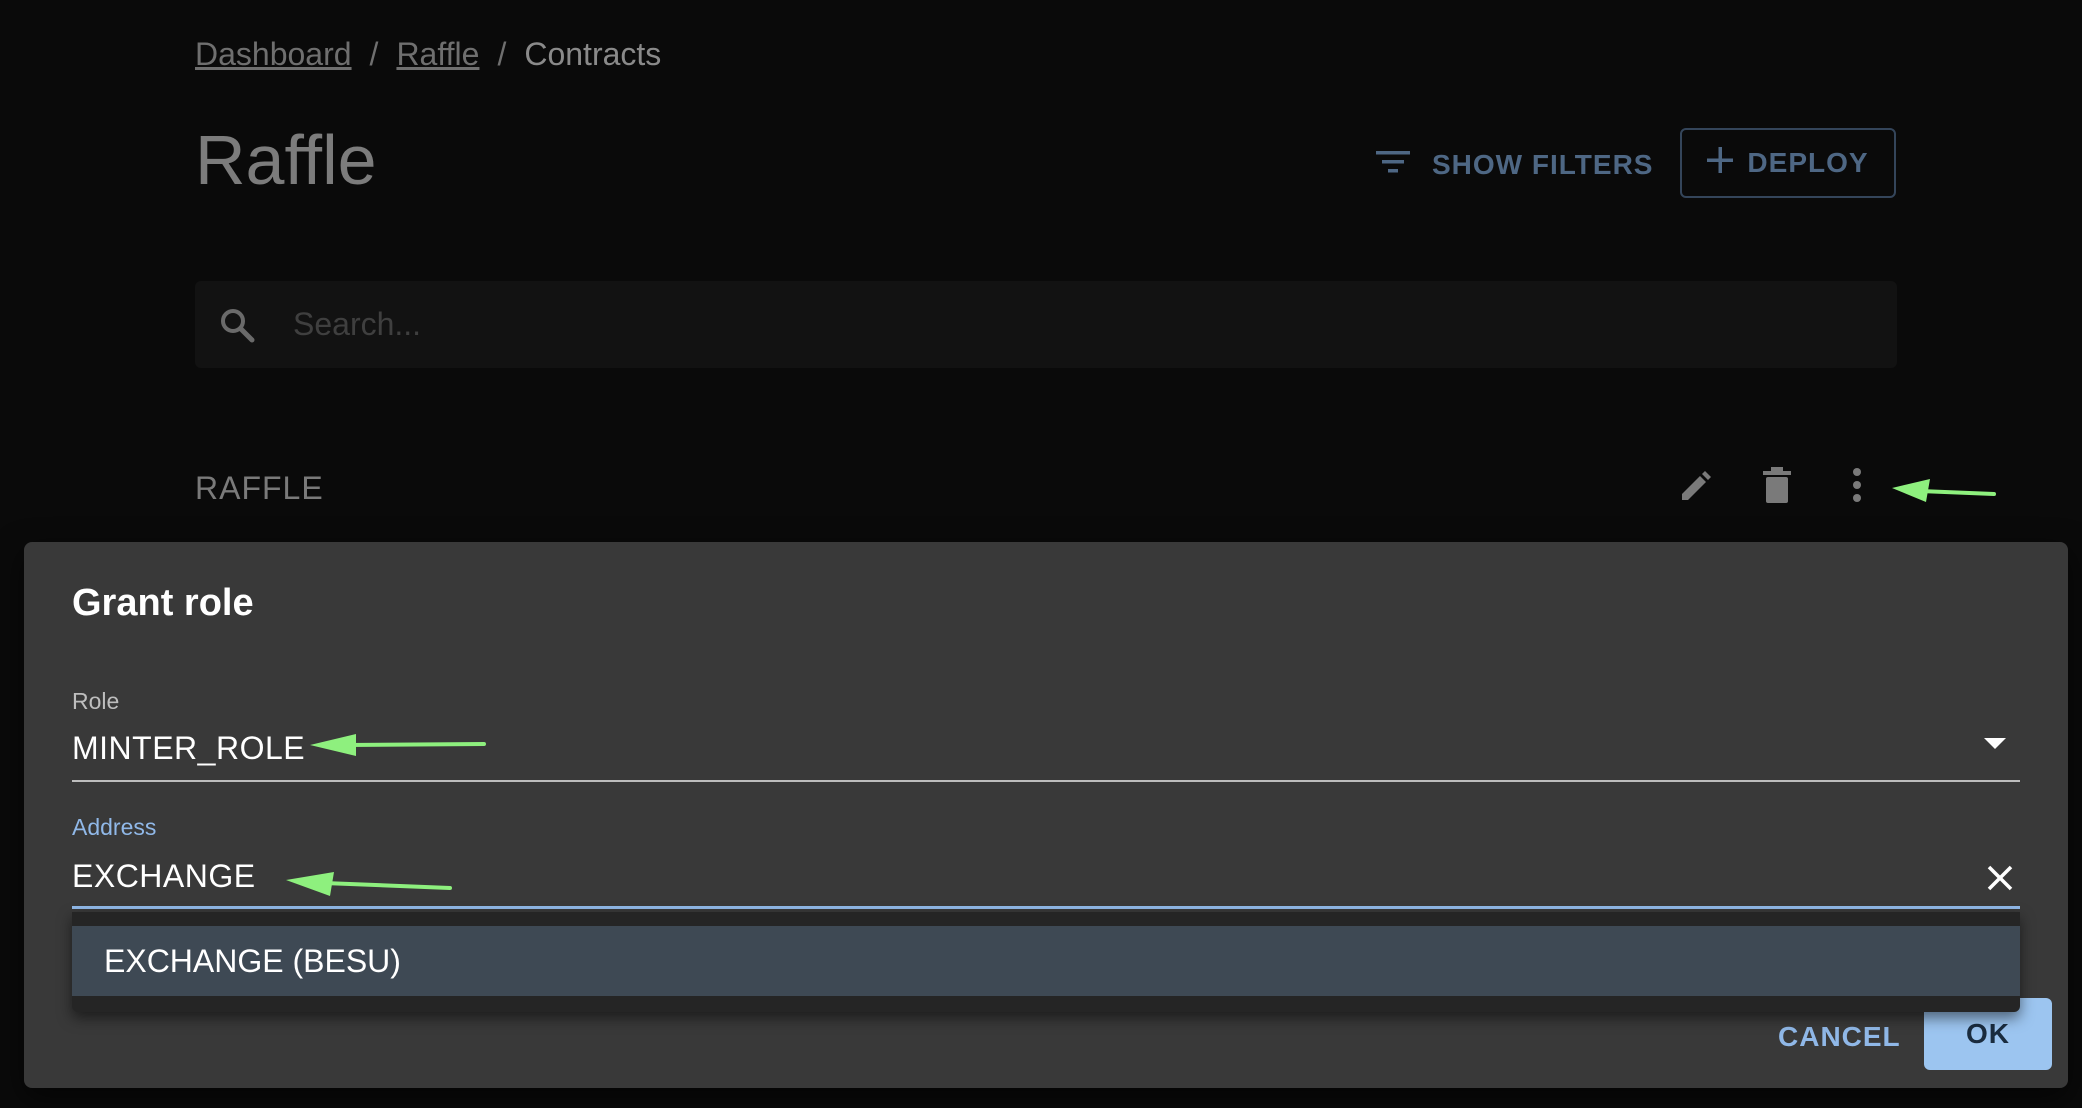  I want to click on pencil-icon, so click(1697, 487).